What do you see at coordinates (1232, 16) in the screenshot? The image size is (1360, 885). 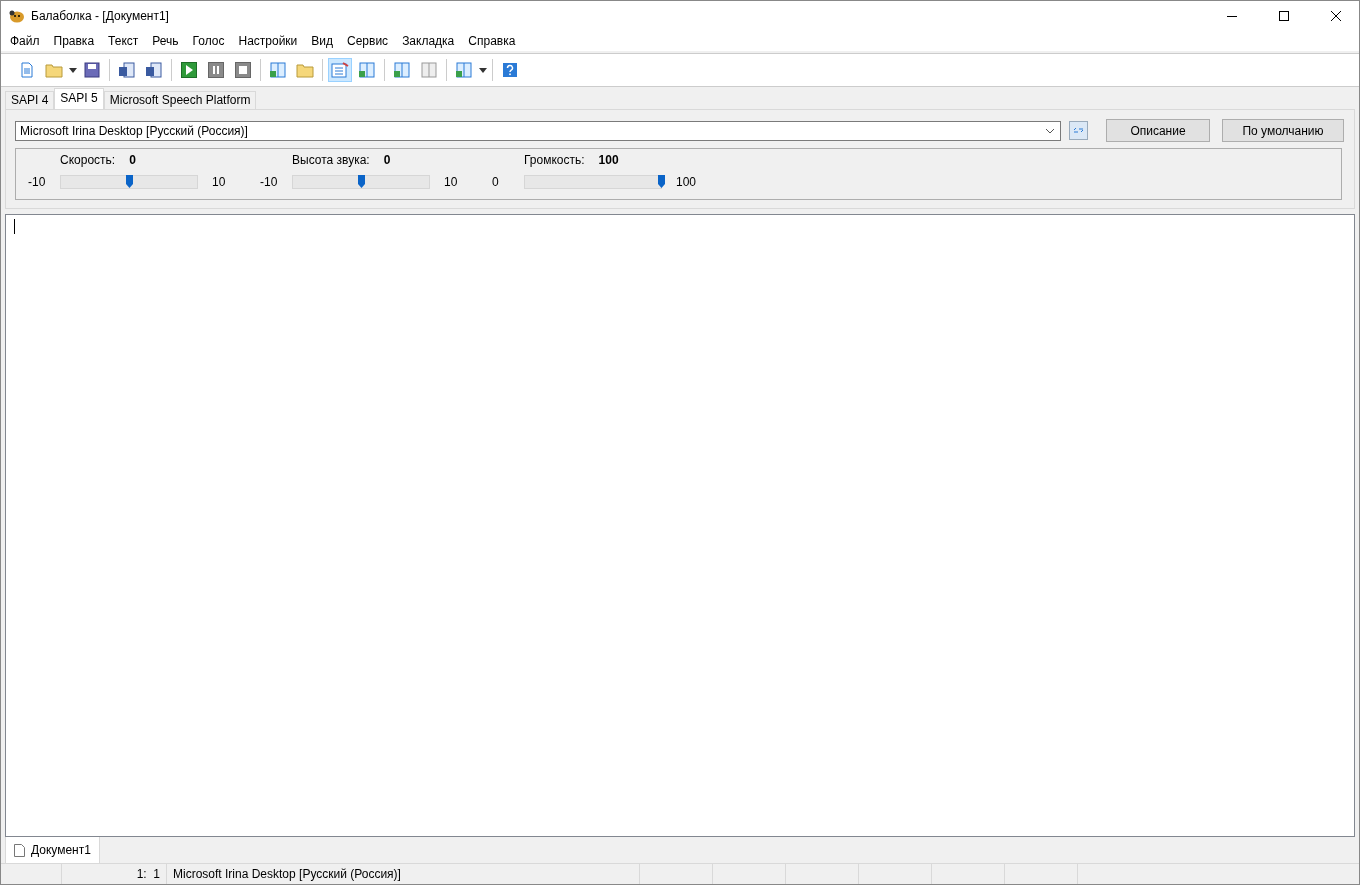 I see `minimize-icon` at bounding box center [1232, 16].